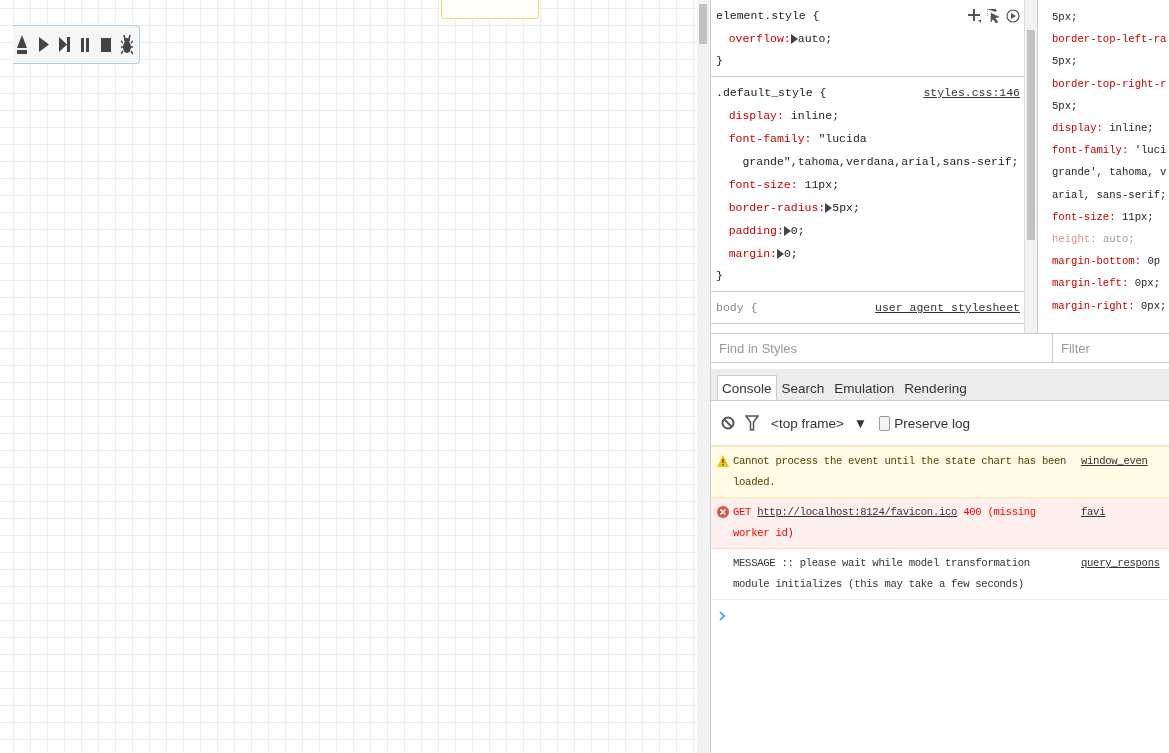 The image size is (1169, 753). I want to click on computed-property: grande', tahoma, v, so click(1110, 173).